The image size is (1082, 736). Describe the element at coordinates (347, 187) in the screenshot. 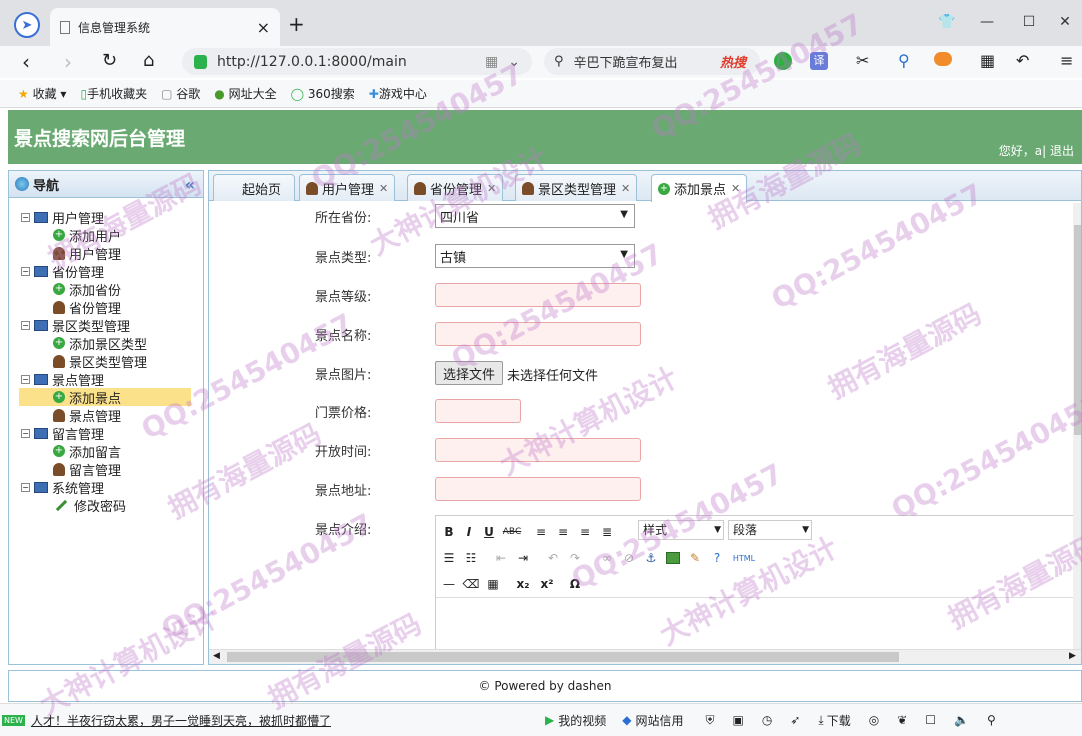

I see `tab-user-mgmt: 用户管理 ✕` at that location.